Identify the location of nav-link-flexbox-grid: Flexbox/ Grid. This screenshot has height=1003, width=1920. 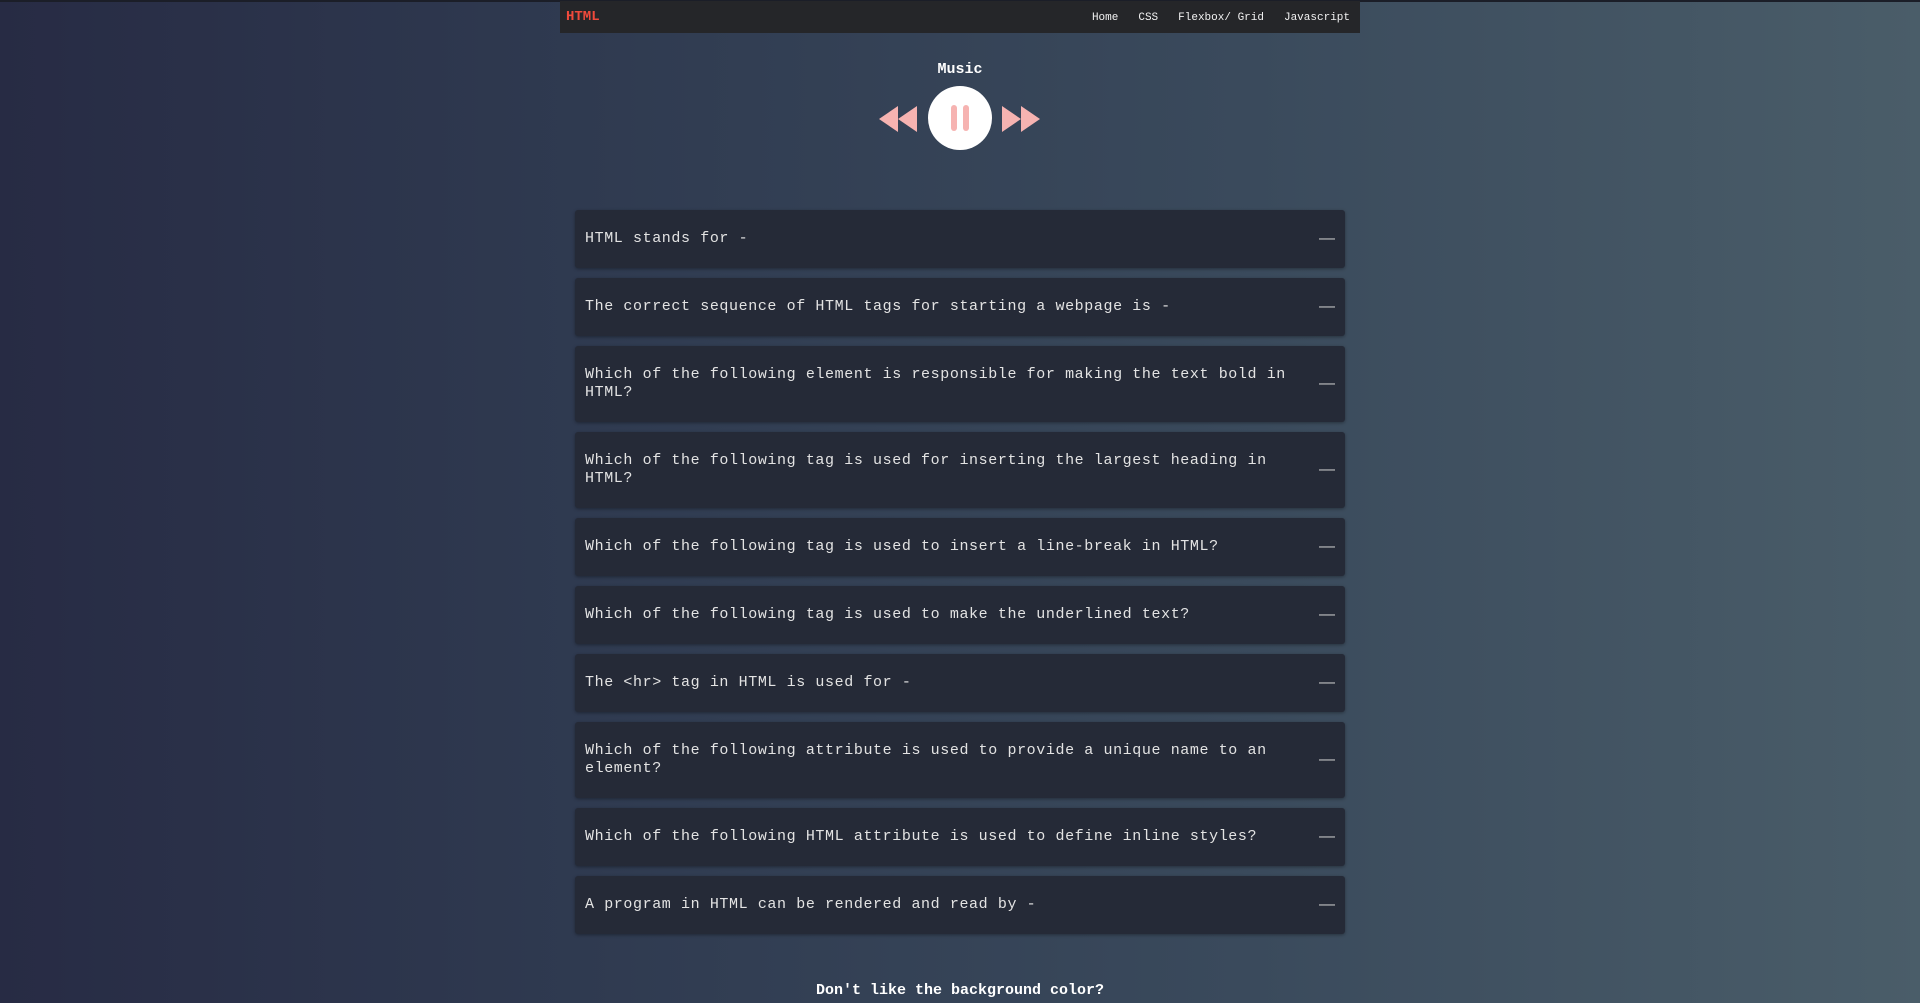
(1221, 18).